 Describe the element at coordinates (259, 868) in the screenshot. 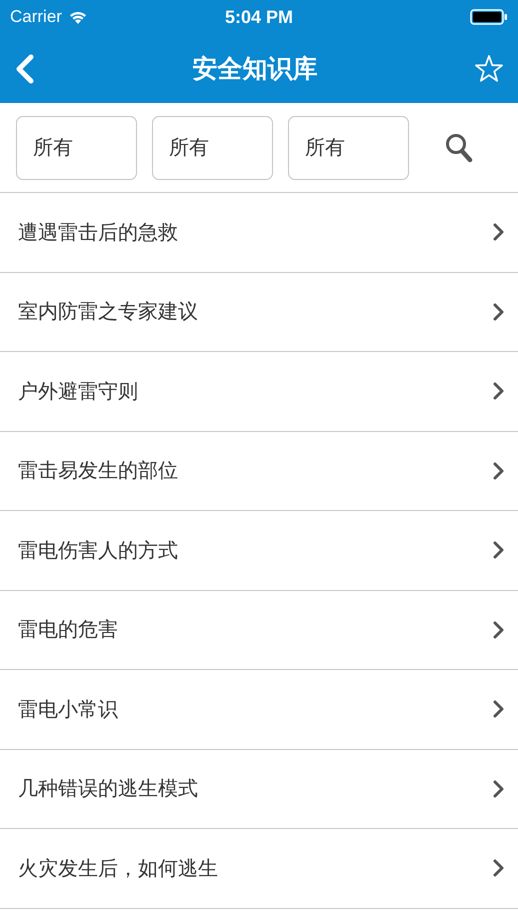

I see `article-row: 火灾发生后，如何逃生` at that location.